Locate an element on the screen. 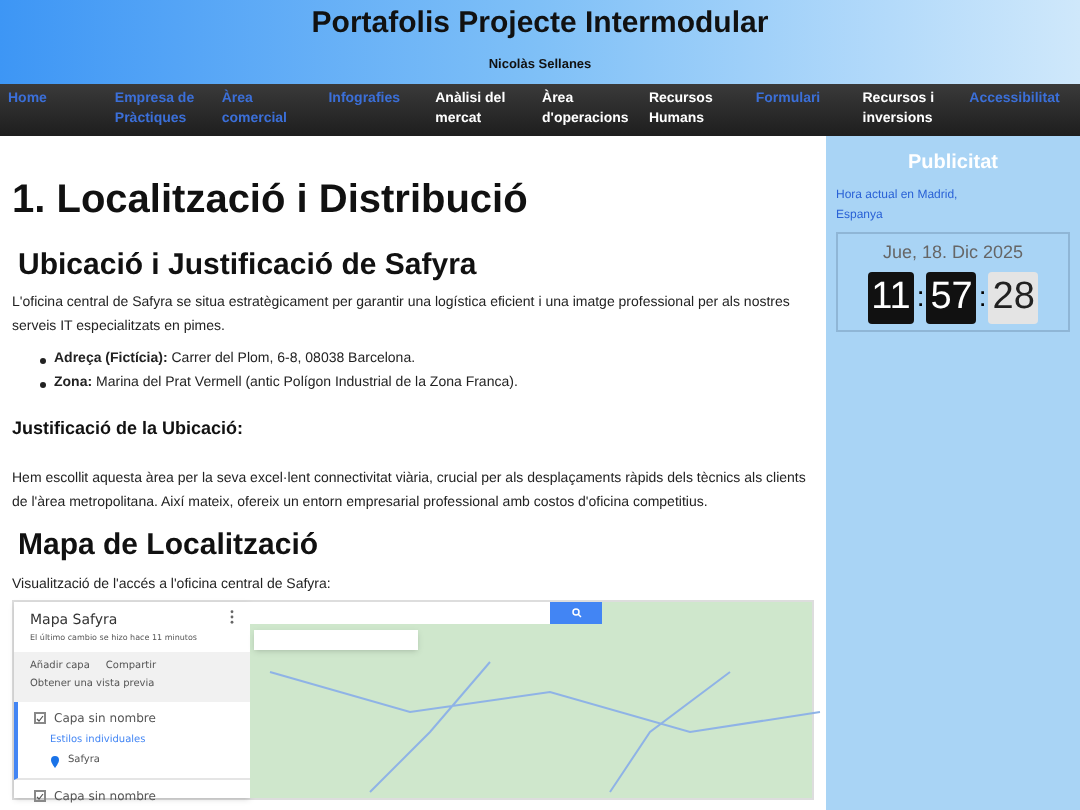 Image resolution: width=1080 pixels, height=810 pixels. map-pin-icon is located at coordinates (55, 761).